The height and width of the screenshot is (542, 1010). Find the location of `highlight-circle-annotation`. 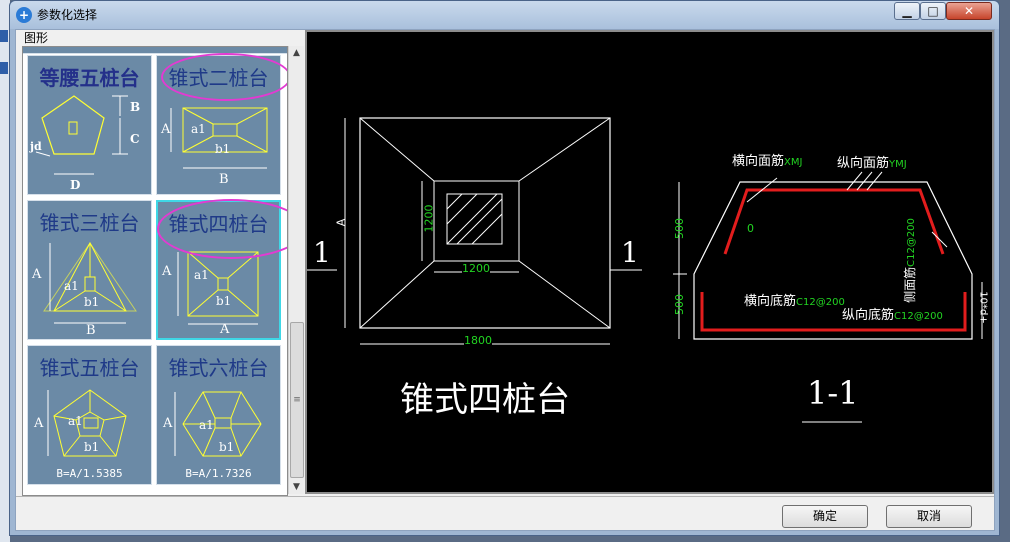

highlight-circle-annotation is located at coordinates (224, 77).